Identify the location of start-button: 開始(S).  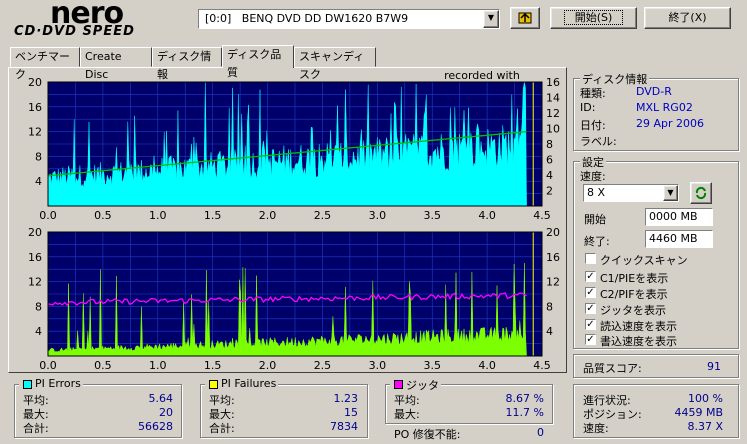
(593, 18).